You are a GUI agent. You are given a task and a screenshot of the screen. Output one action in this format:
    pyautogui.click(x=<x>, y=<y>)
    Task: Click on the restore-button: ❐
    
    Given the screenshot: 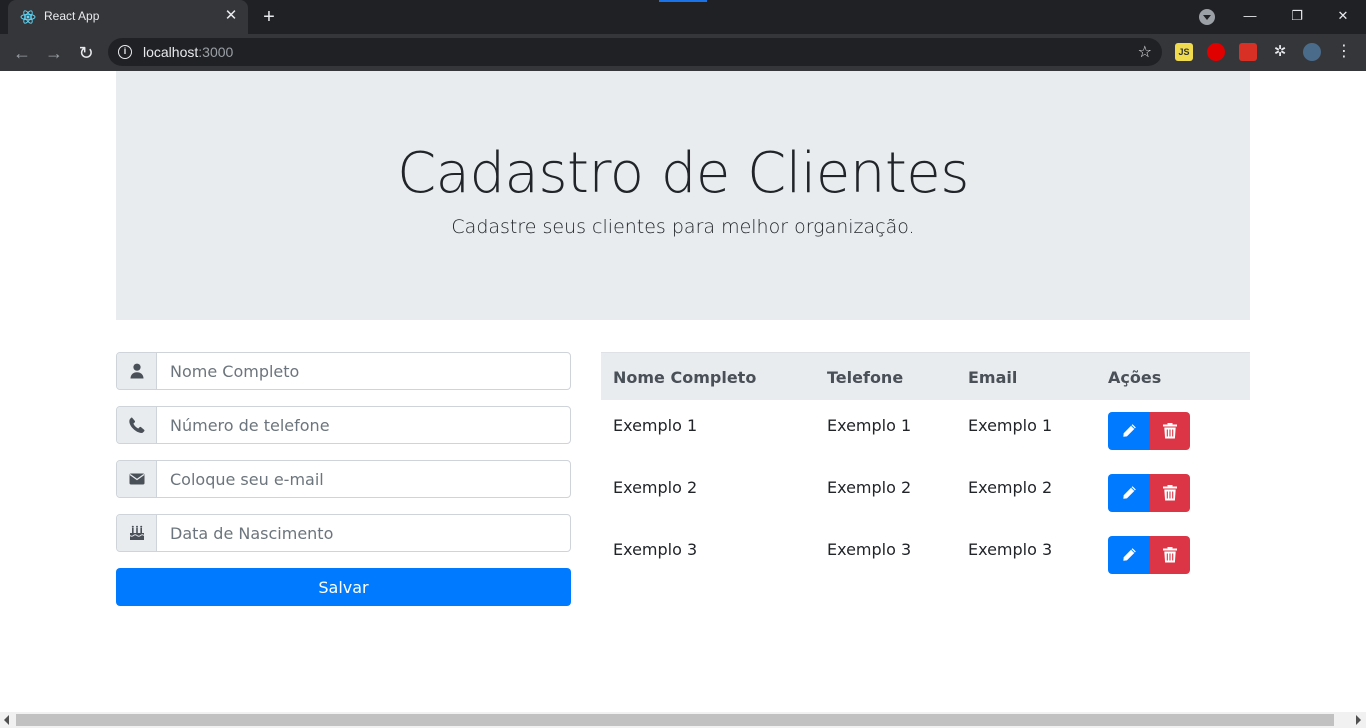 What is the action you would take?
    pyautogui.click(x=1297, y=16)
    